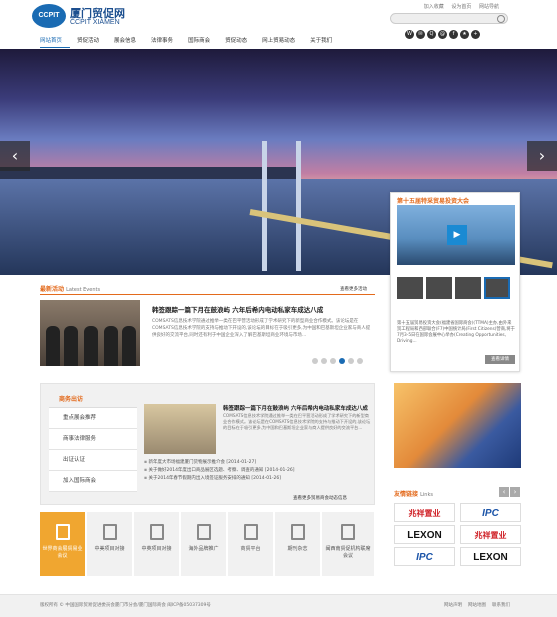 The height and width of the screenshot is (617, 557). What do you see at coordinates (199, 40) in the screenshot?
I see `nav-item-chamber: 国际商会` at bounding box center [199, 40].